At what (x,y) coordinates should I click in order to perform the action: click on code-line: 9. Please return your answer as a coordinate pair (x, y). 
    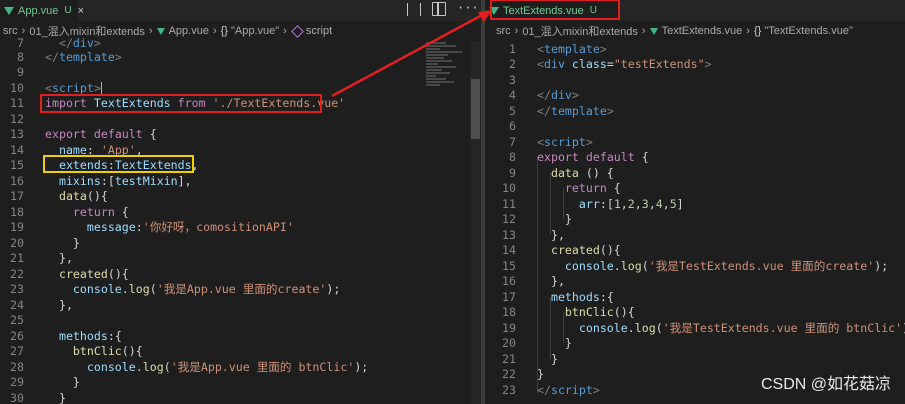
    Looking at the image, I should click on (20, 72).